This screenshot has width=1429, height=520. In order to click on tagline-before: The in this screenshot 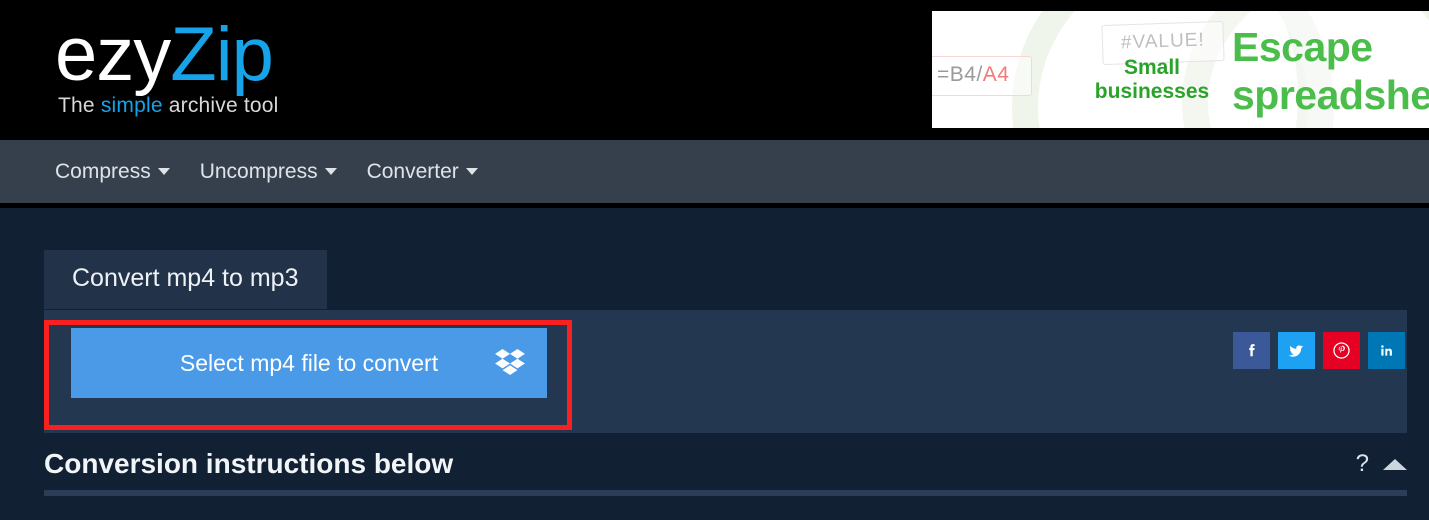, I will do `click(79, 105)`.